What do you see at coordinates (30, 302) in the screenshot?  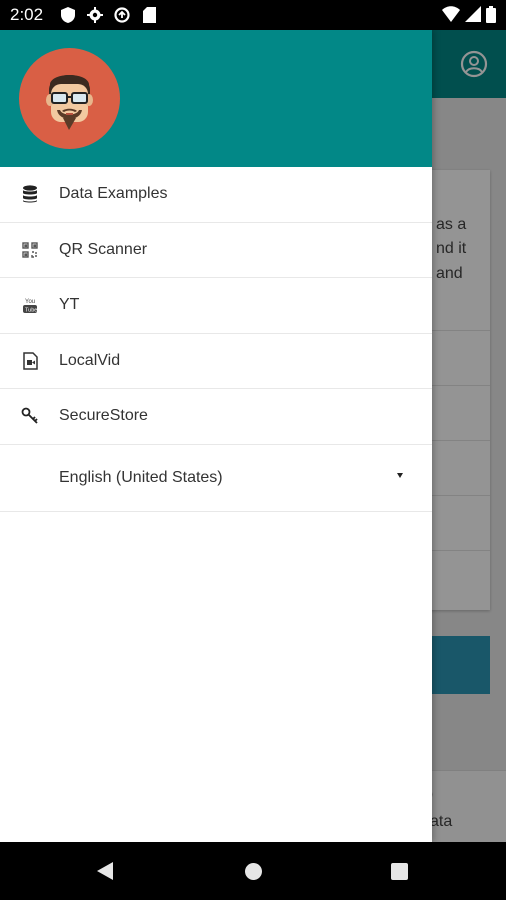 I see `svg-text: You` at bounding box center [30, 302].